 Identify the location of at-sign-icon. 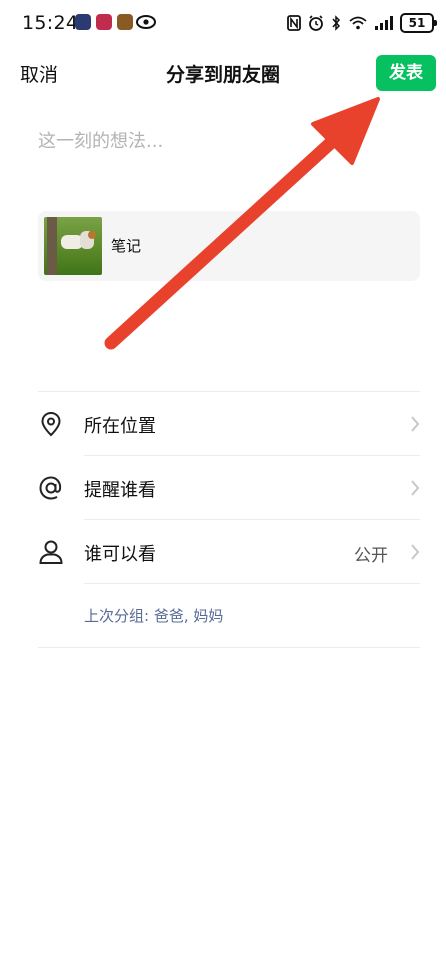
(50, 488).